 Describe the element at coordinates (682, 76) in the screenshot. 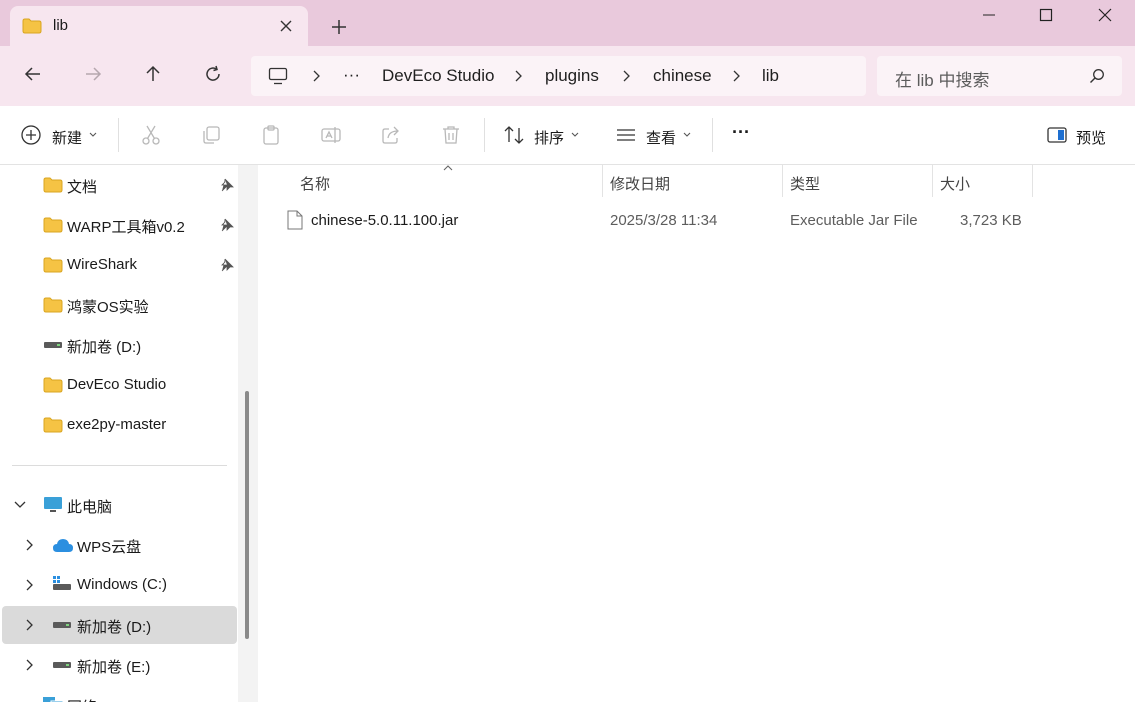

I see `breadcrumb-chinese: chinese` at that location.